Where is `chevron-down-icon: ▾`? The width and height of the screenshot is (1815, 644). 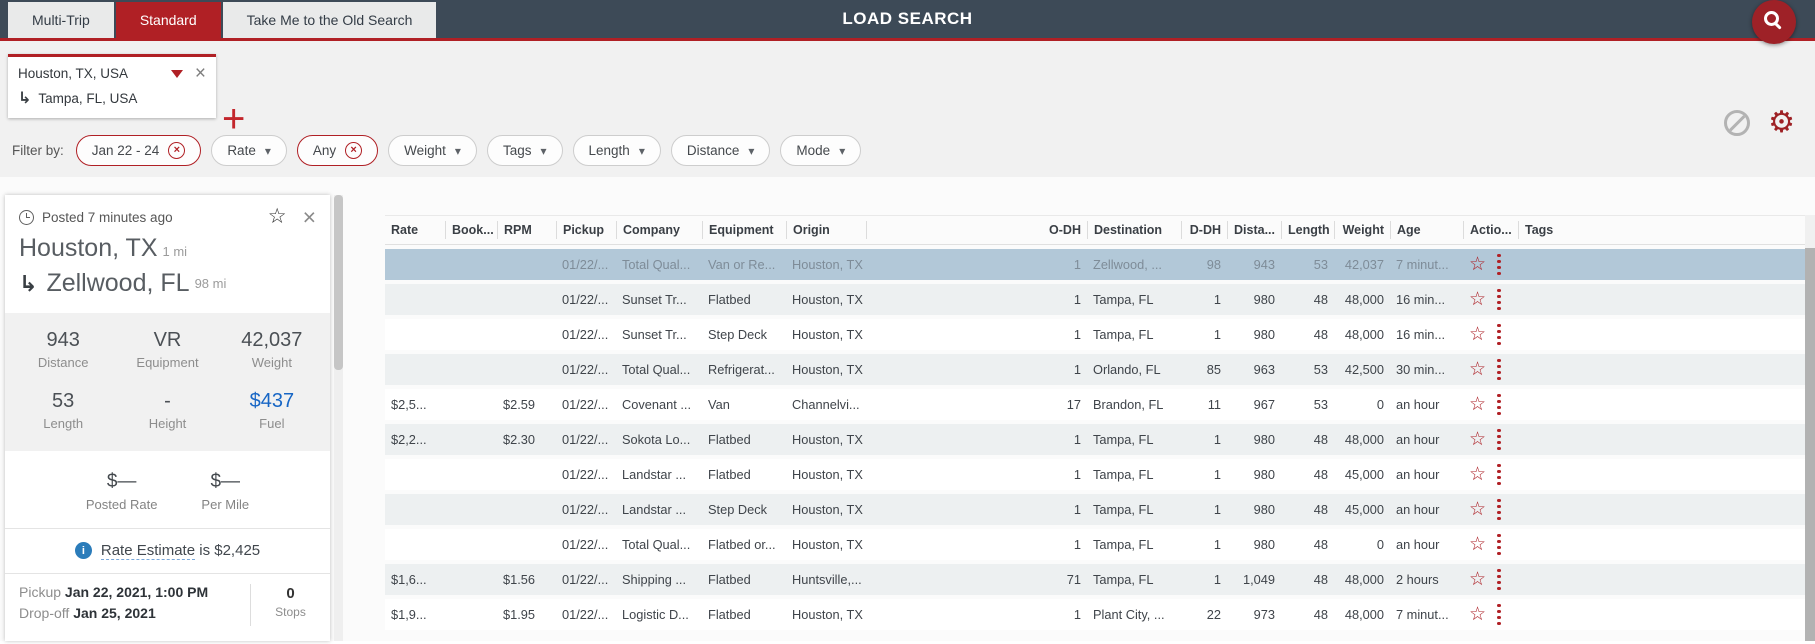 chevron-down-icon: ▾ is located at coordinates (751, 150).